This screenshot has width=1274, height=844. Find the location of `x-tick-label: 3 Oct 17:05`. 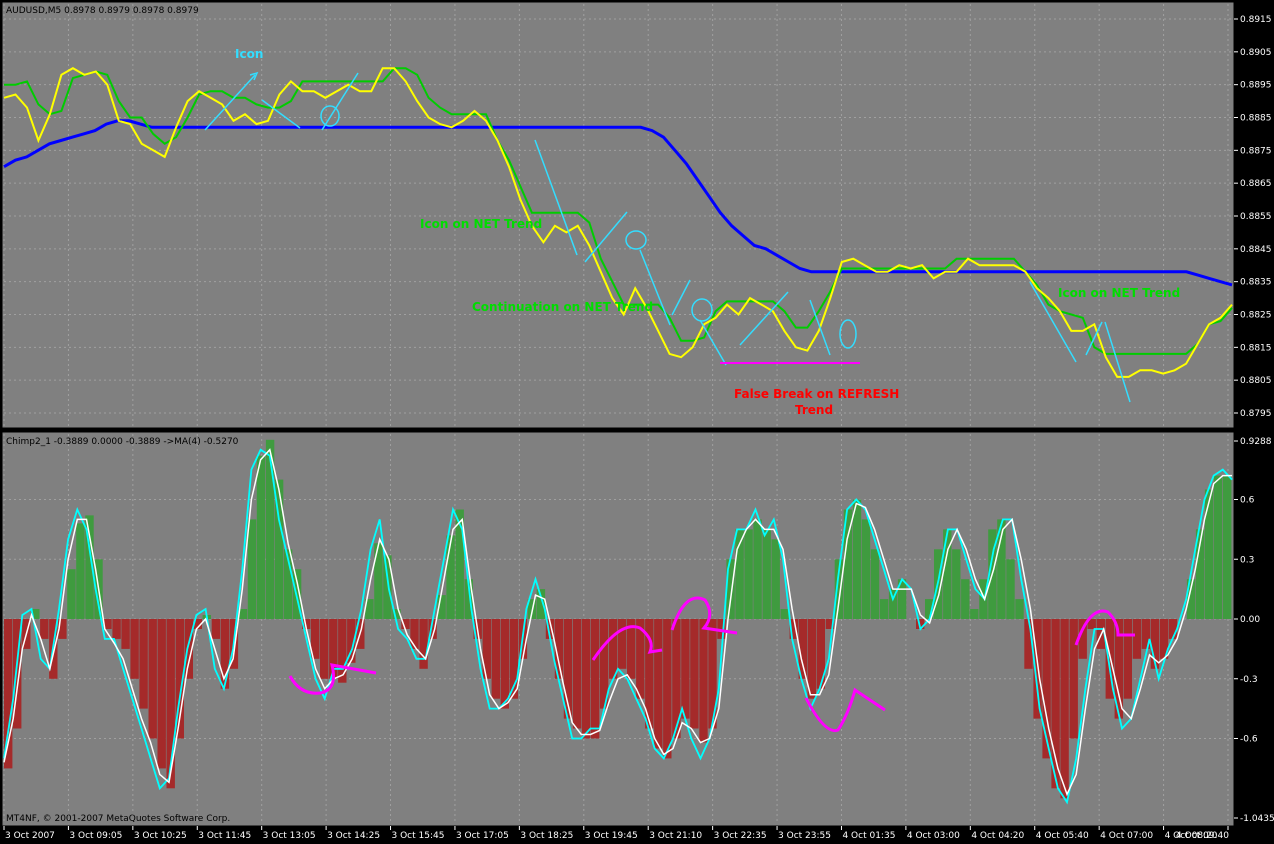

x-tick-label: 3 Oct 17:05 is located at coordinates (482, 836).